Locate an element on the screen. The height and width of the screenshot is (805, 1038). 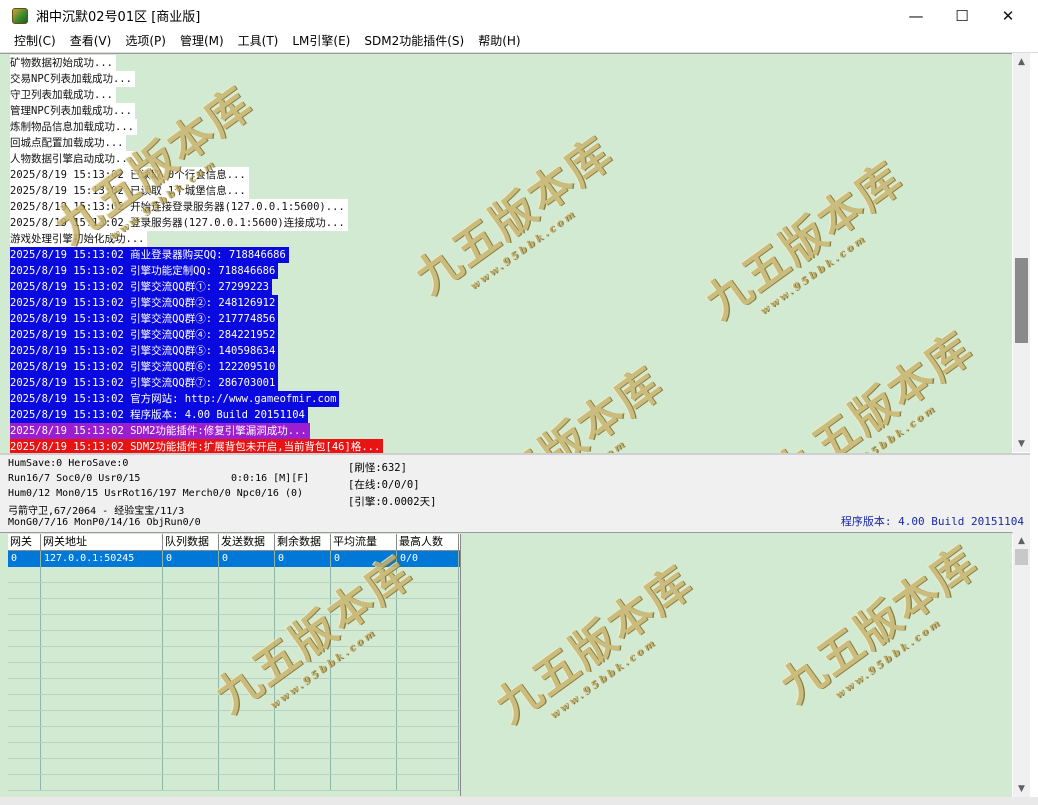
menu-help: 帮助(H) is located at coordinates (499, 41).